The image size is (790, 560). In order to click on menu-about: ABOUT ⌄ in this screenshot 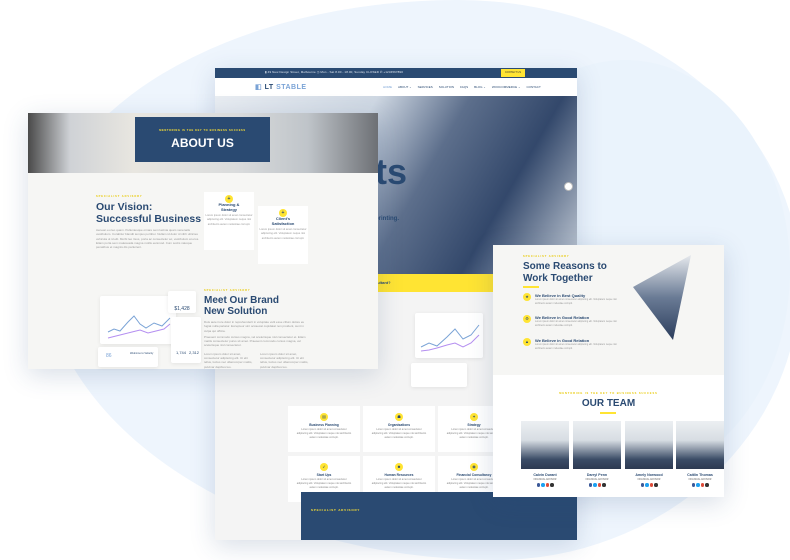, I will do `click(405, 87)`.